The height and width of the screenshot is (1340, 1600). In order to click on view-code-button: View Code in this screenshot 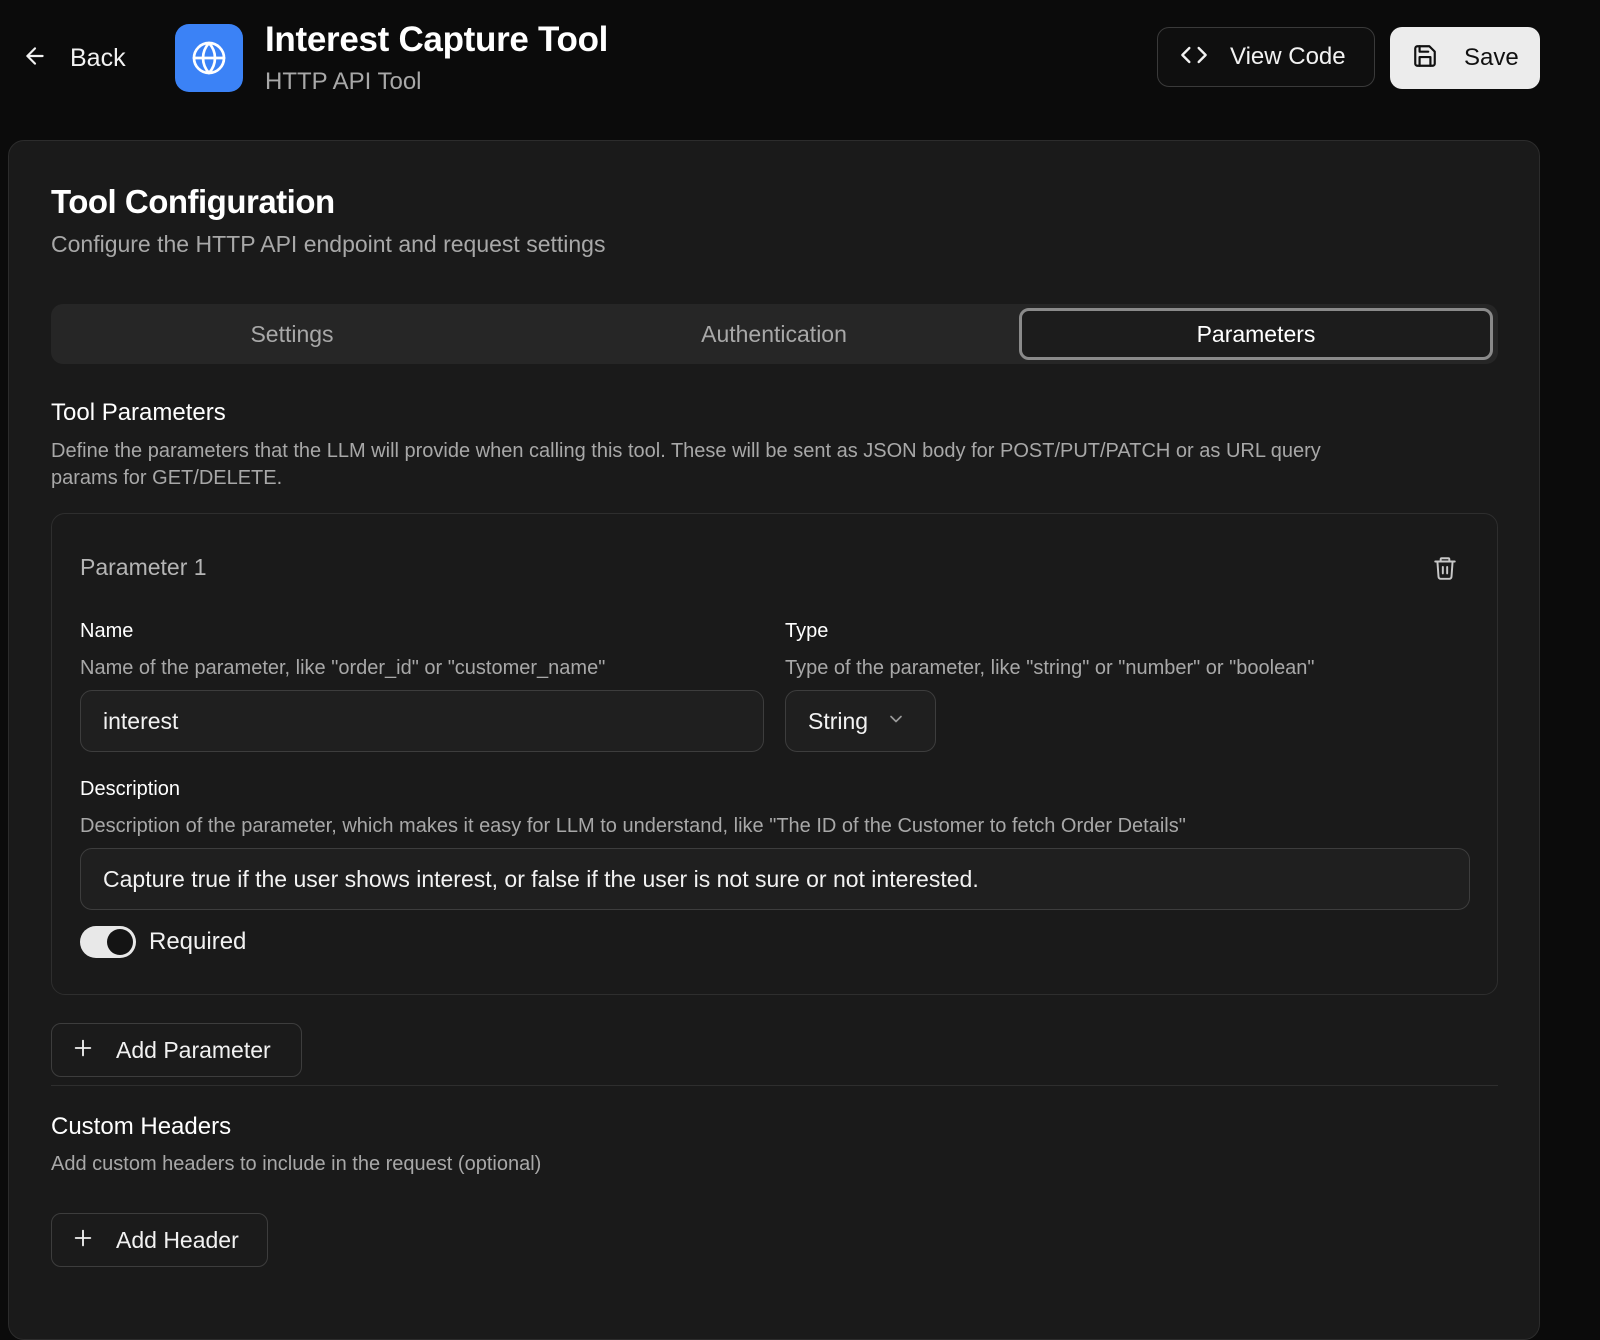, I will do `click(1266, 57)`.